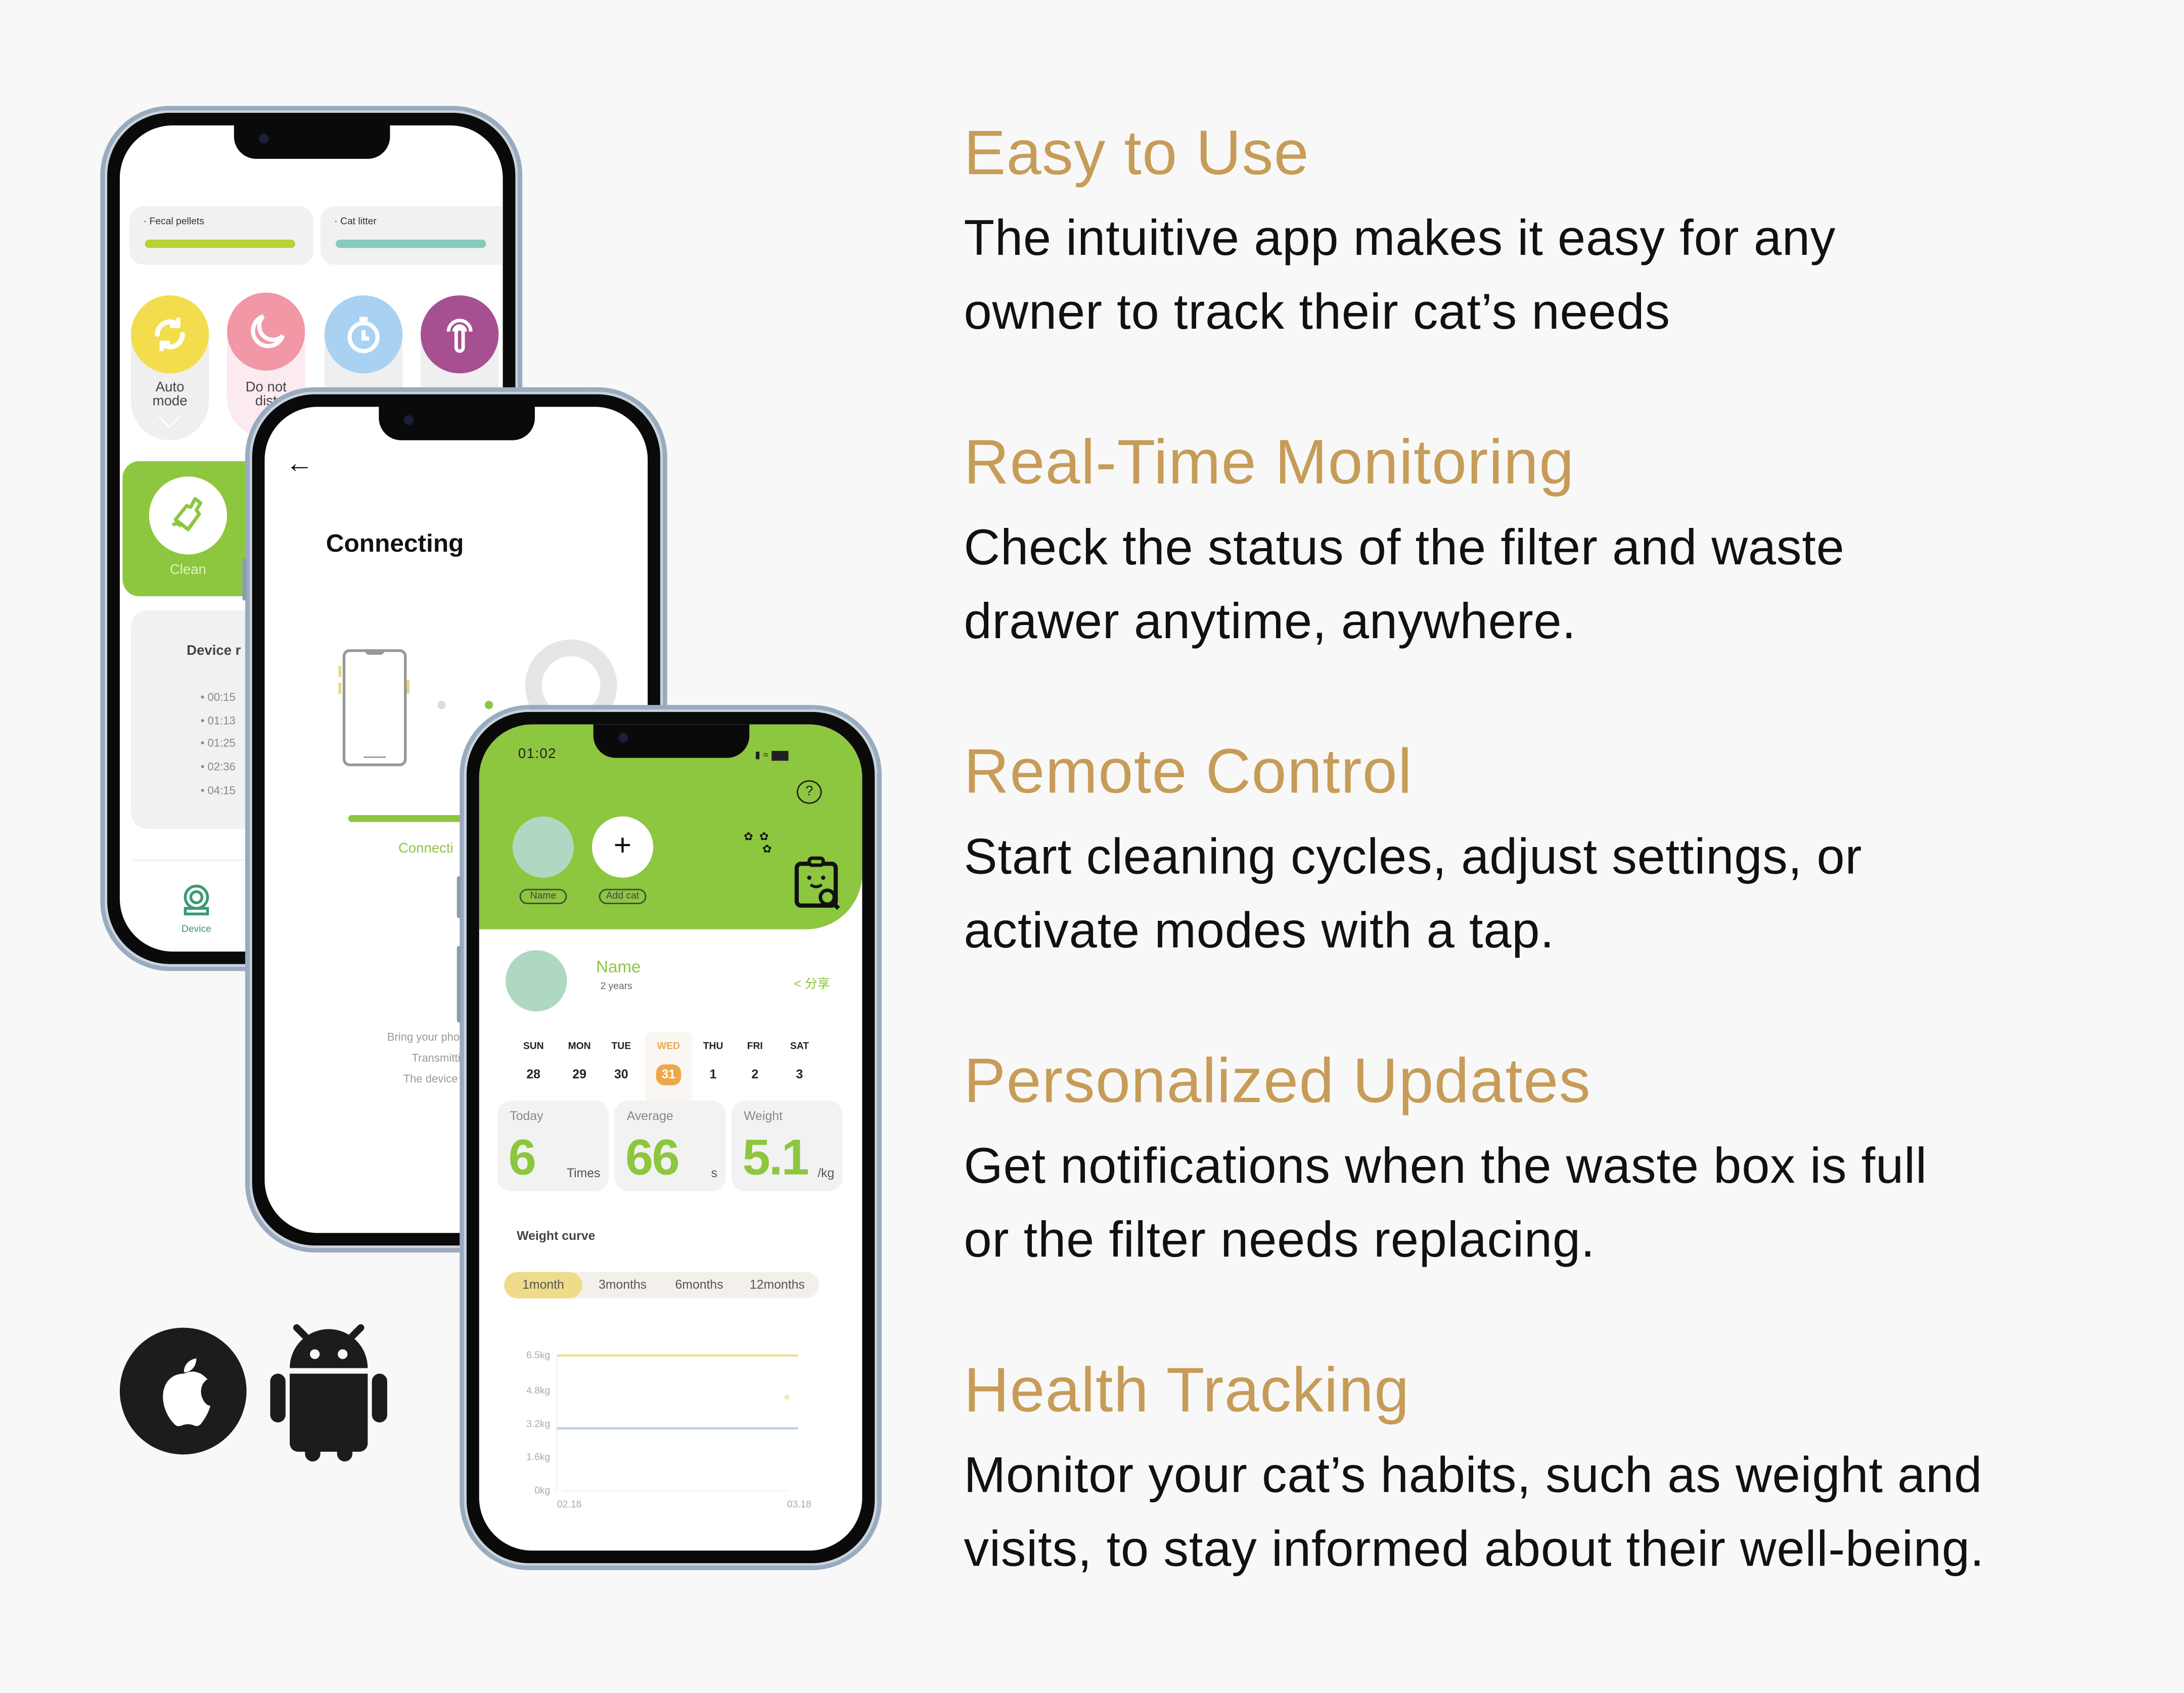  I want to click on mode-auto: Auto mode, so click(169, 367).